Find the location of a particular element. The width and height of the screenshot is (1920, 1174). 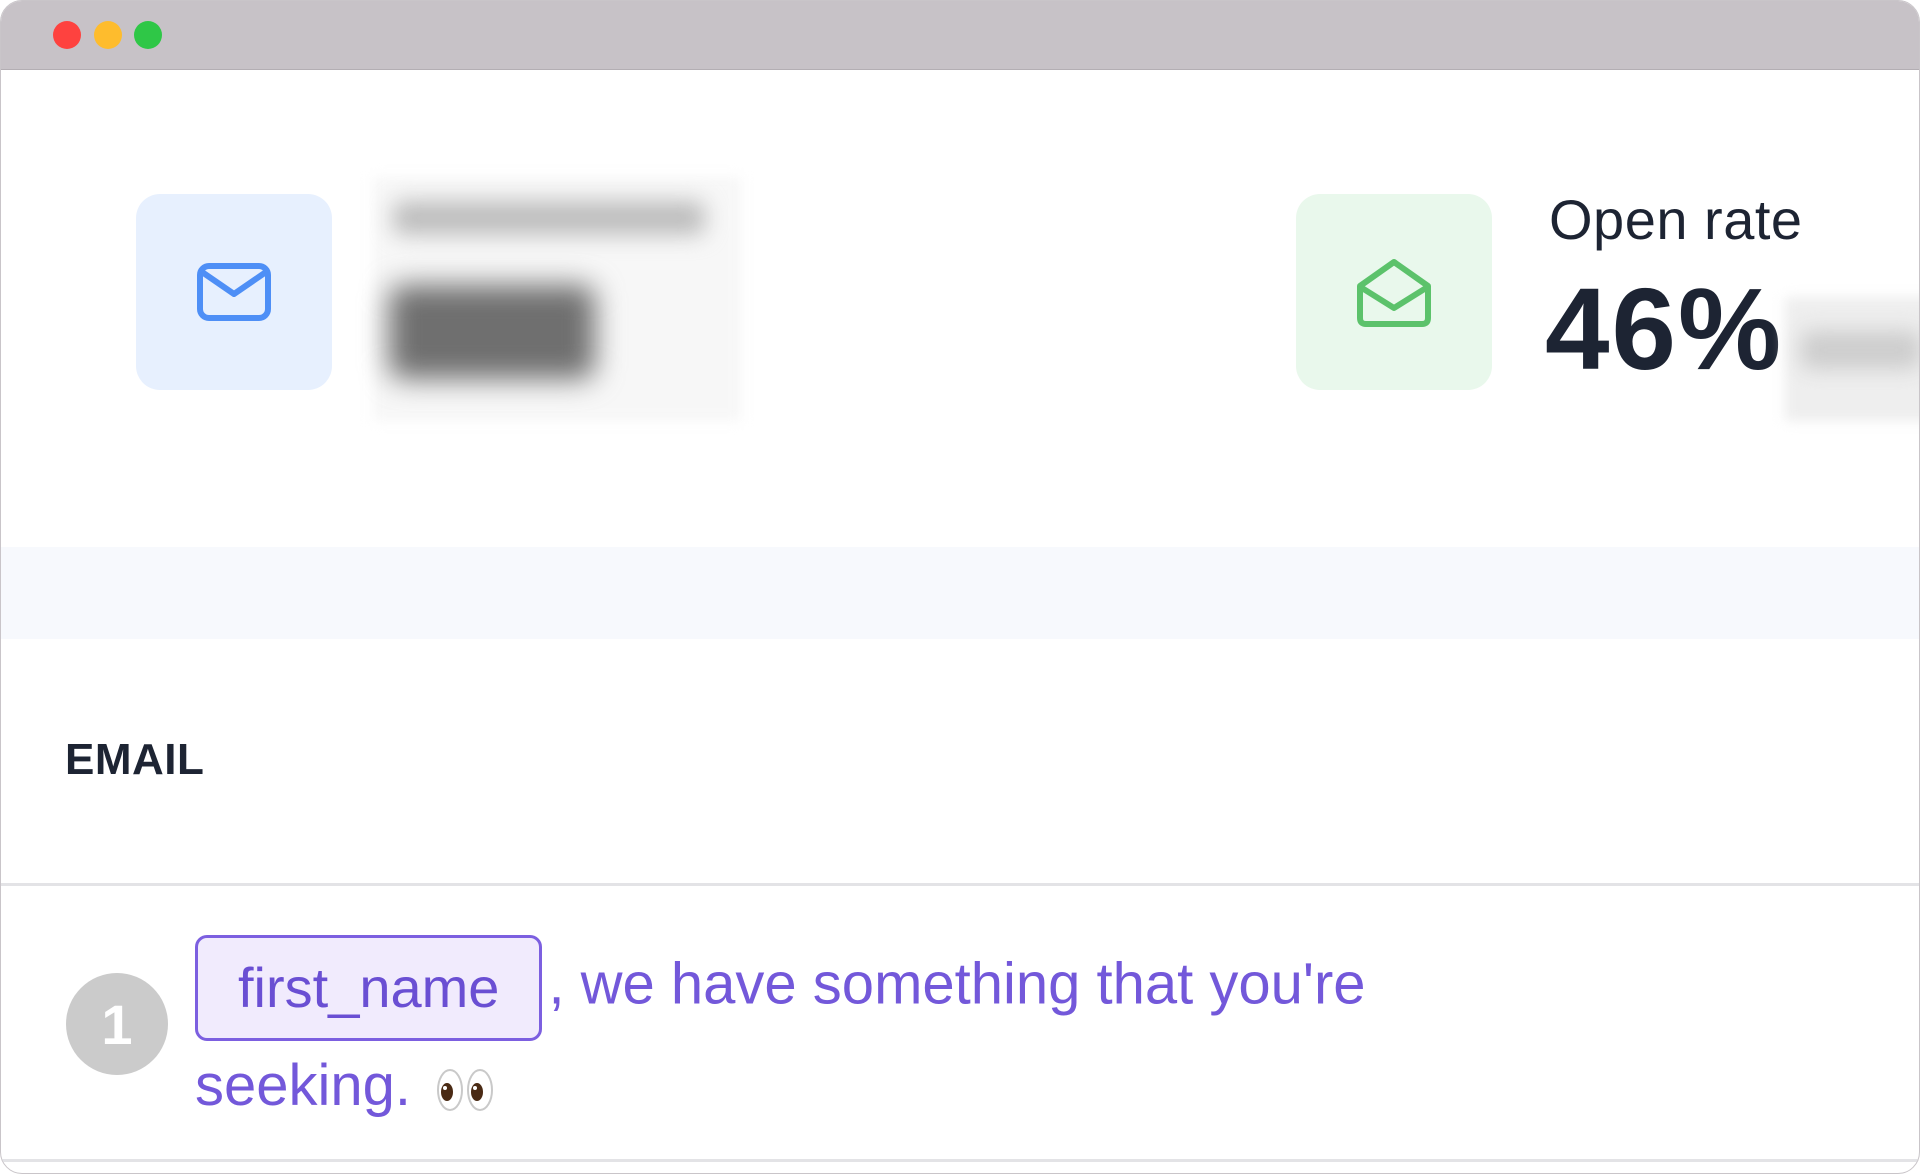

close-window-button is located at coordinates (67, 35).